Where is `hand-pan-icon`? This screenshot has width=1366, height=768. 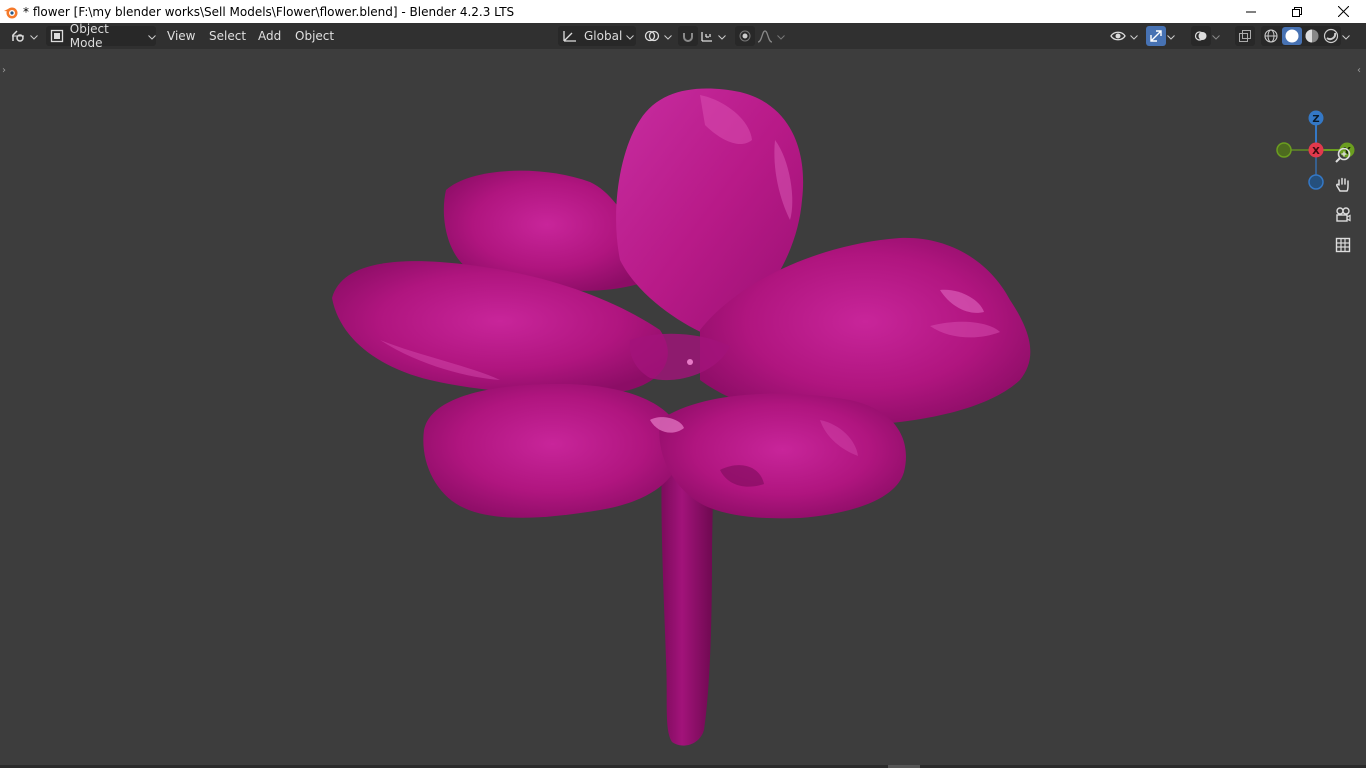
hand-pan-icon is located at coordinates (1342, 184).